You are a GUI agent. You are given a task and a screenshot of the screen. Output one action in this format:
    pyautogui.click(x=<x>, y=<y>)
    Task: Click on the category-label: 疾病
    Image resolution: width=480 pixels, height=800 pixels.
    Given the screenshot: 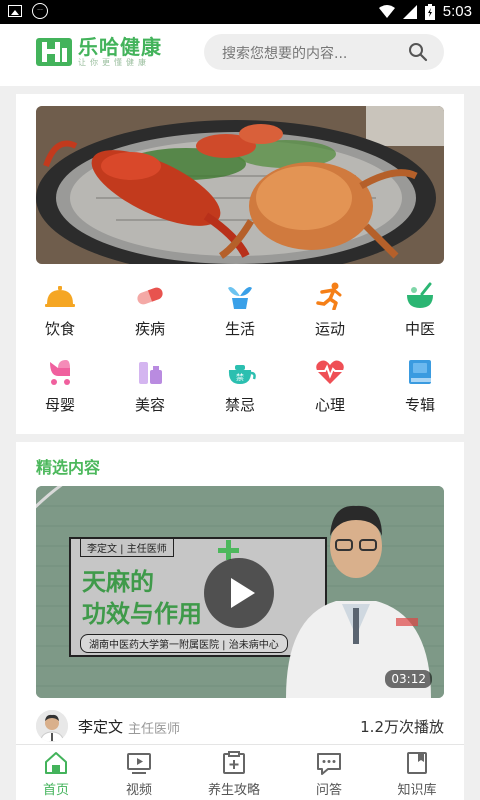 What is the action you would take?
    pyautogui.click(x=149, y=329)
    